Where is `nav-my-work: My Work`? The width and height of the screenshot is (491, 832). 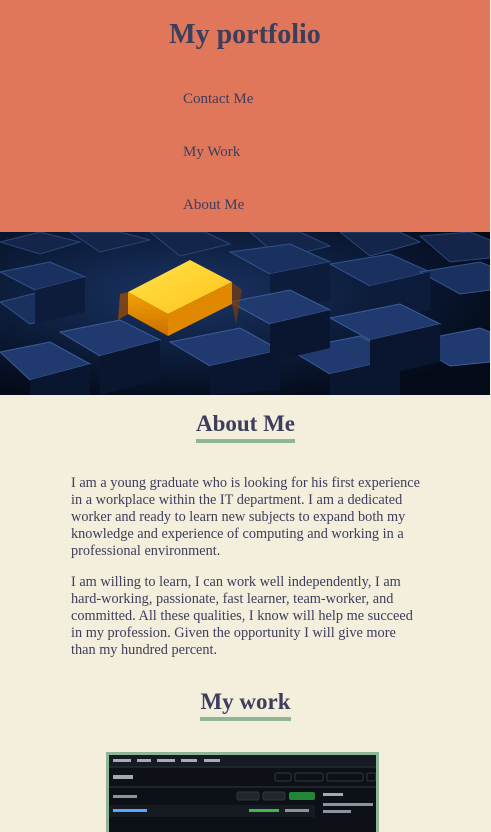
nav-my-work: My Work is located at coordinates (211, 152).